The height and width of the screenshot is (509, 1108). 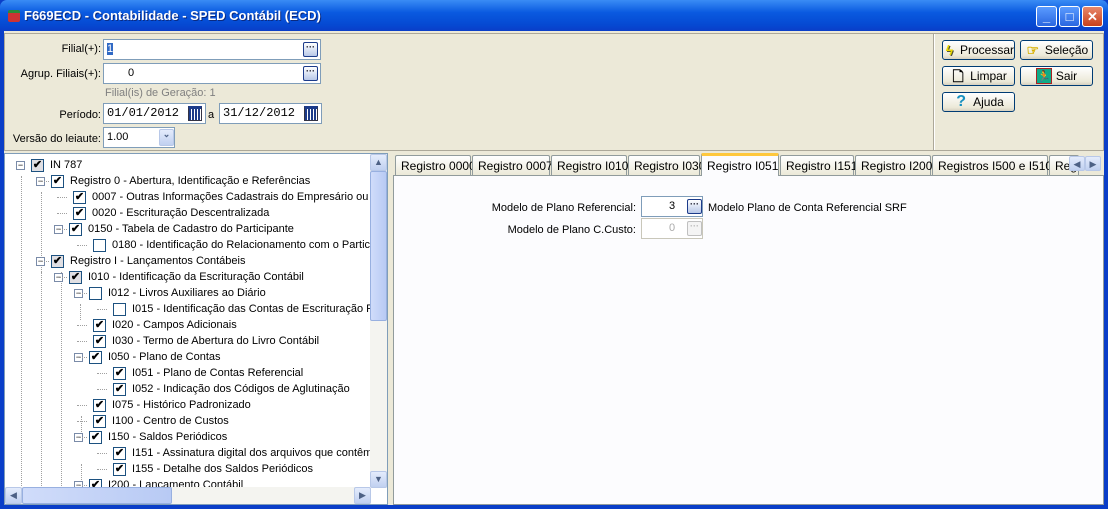 What do you see at coordinates (740, 164) in the screenshot?
I see `tab-registro-i051: Registro I051` at bounding box center [740, 164].